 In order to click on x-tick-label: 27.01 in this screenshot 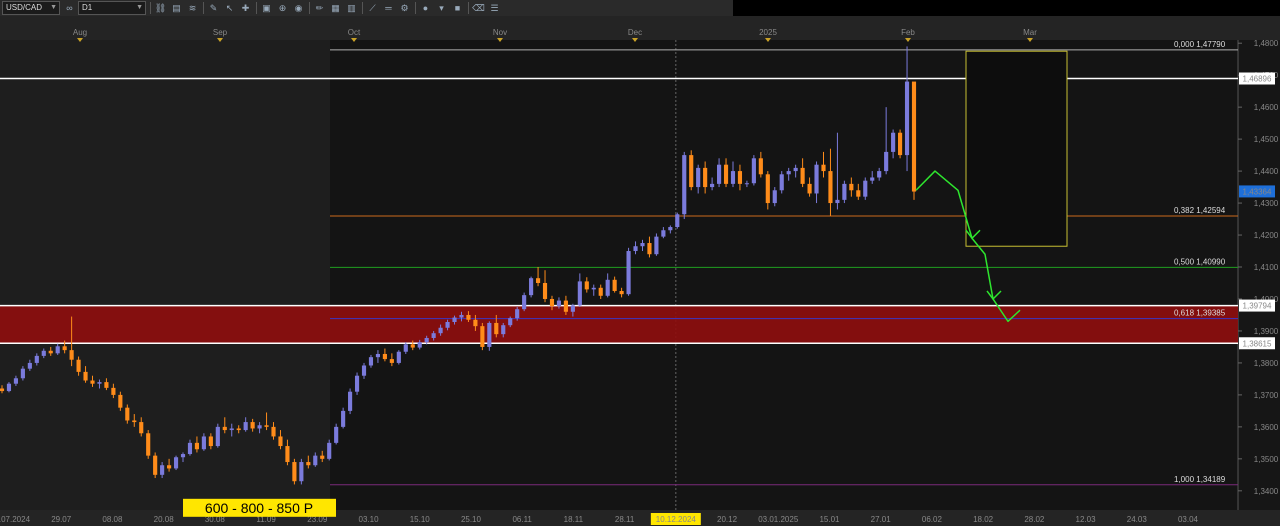, I will do `click(881, 519)`.